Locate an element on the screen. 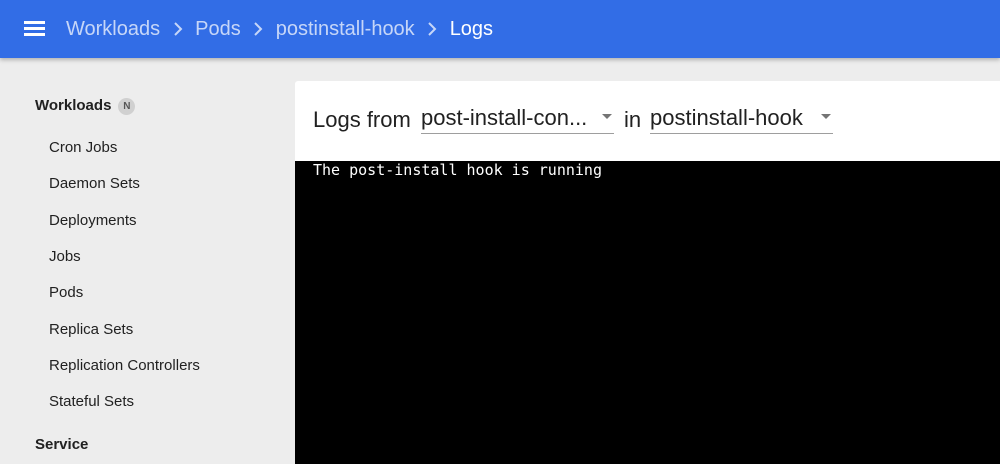 The image size is (1000, 464). logs-from-label: Logs from is located at coordinates (362, 119).